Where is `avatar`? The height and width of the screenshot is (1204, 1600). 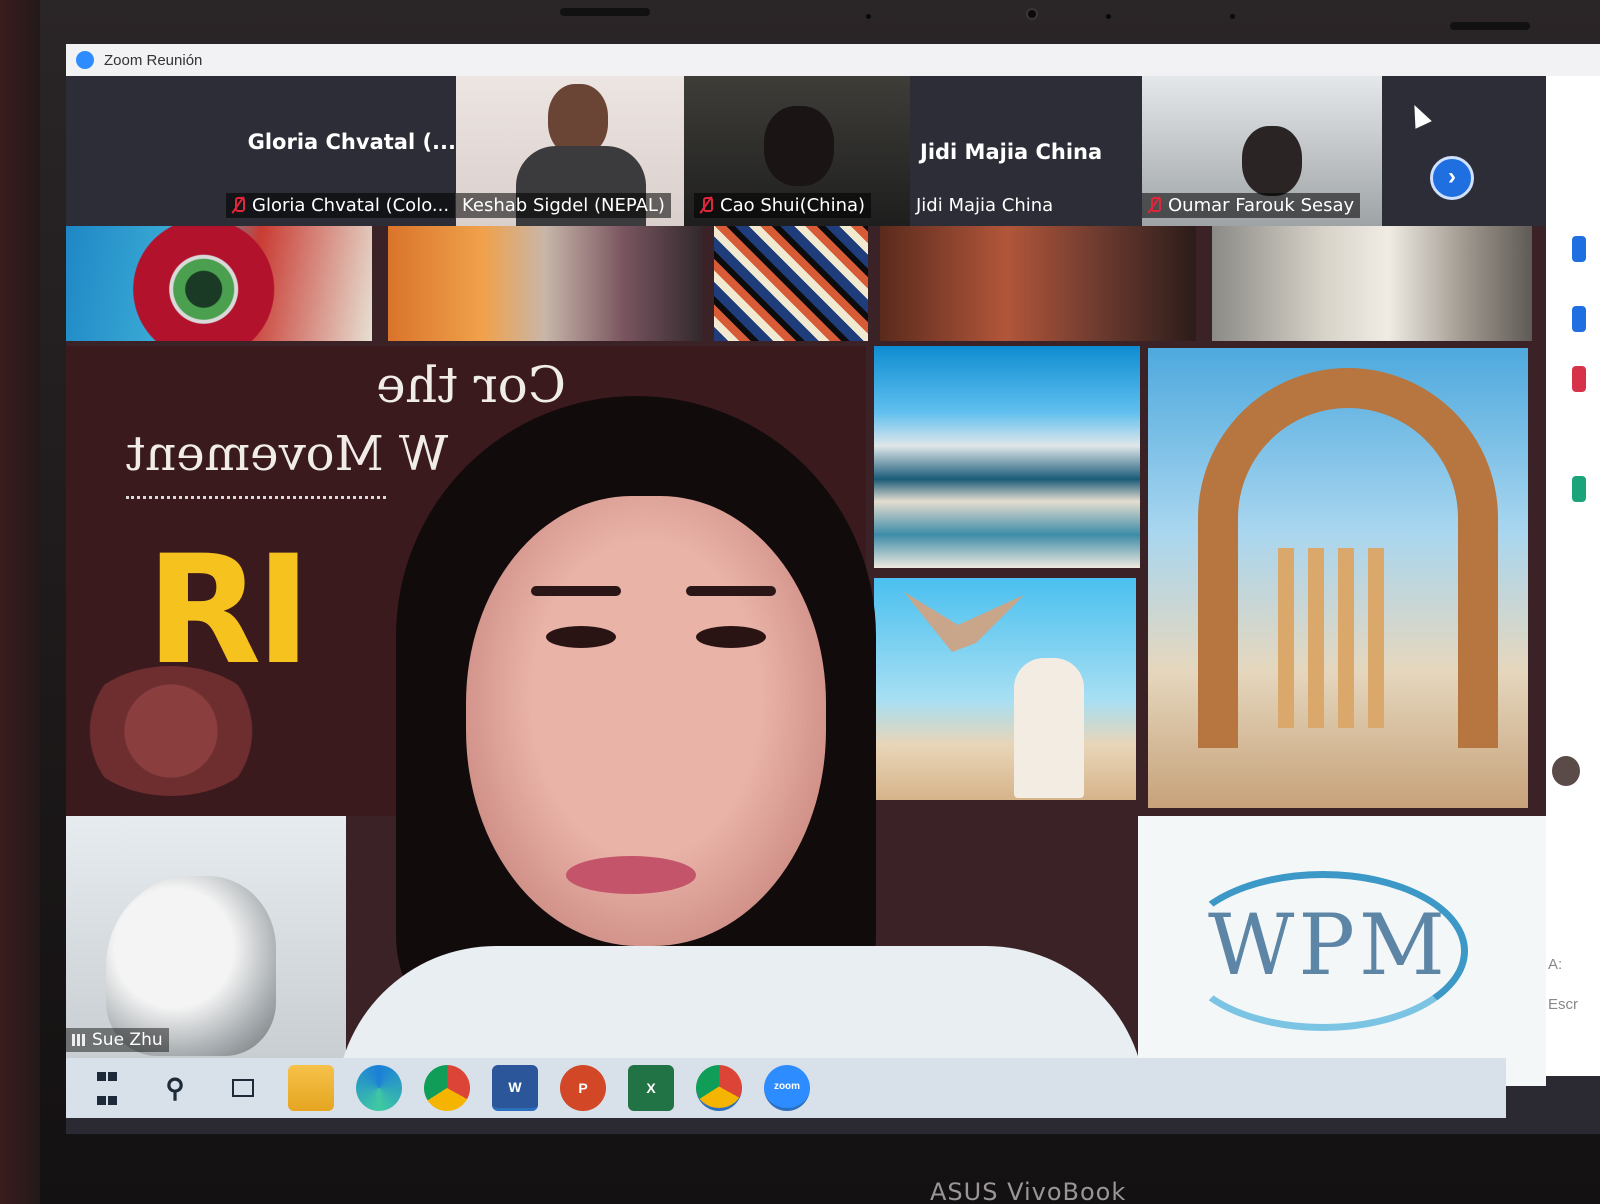
avatar is located at coordinates (1566, 771).